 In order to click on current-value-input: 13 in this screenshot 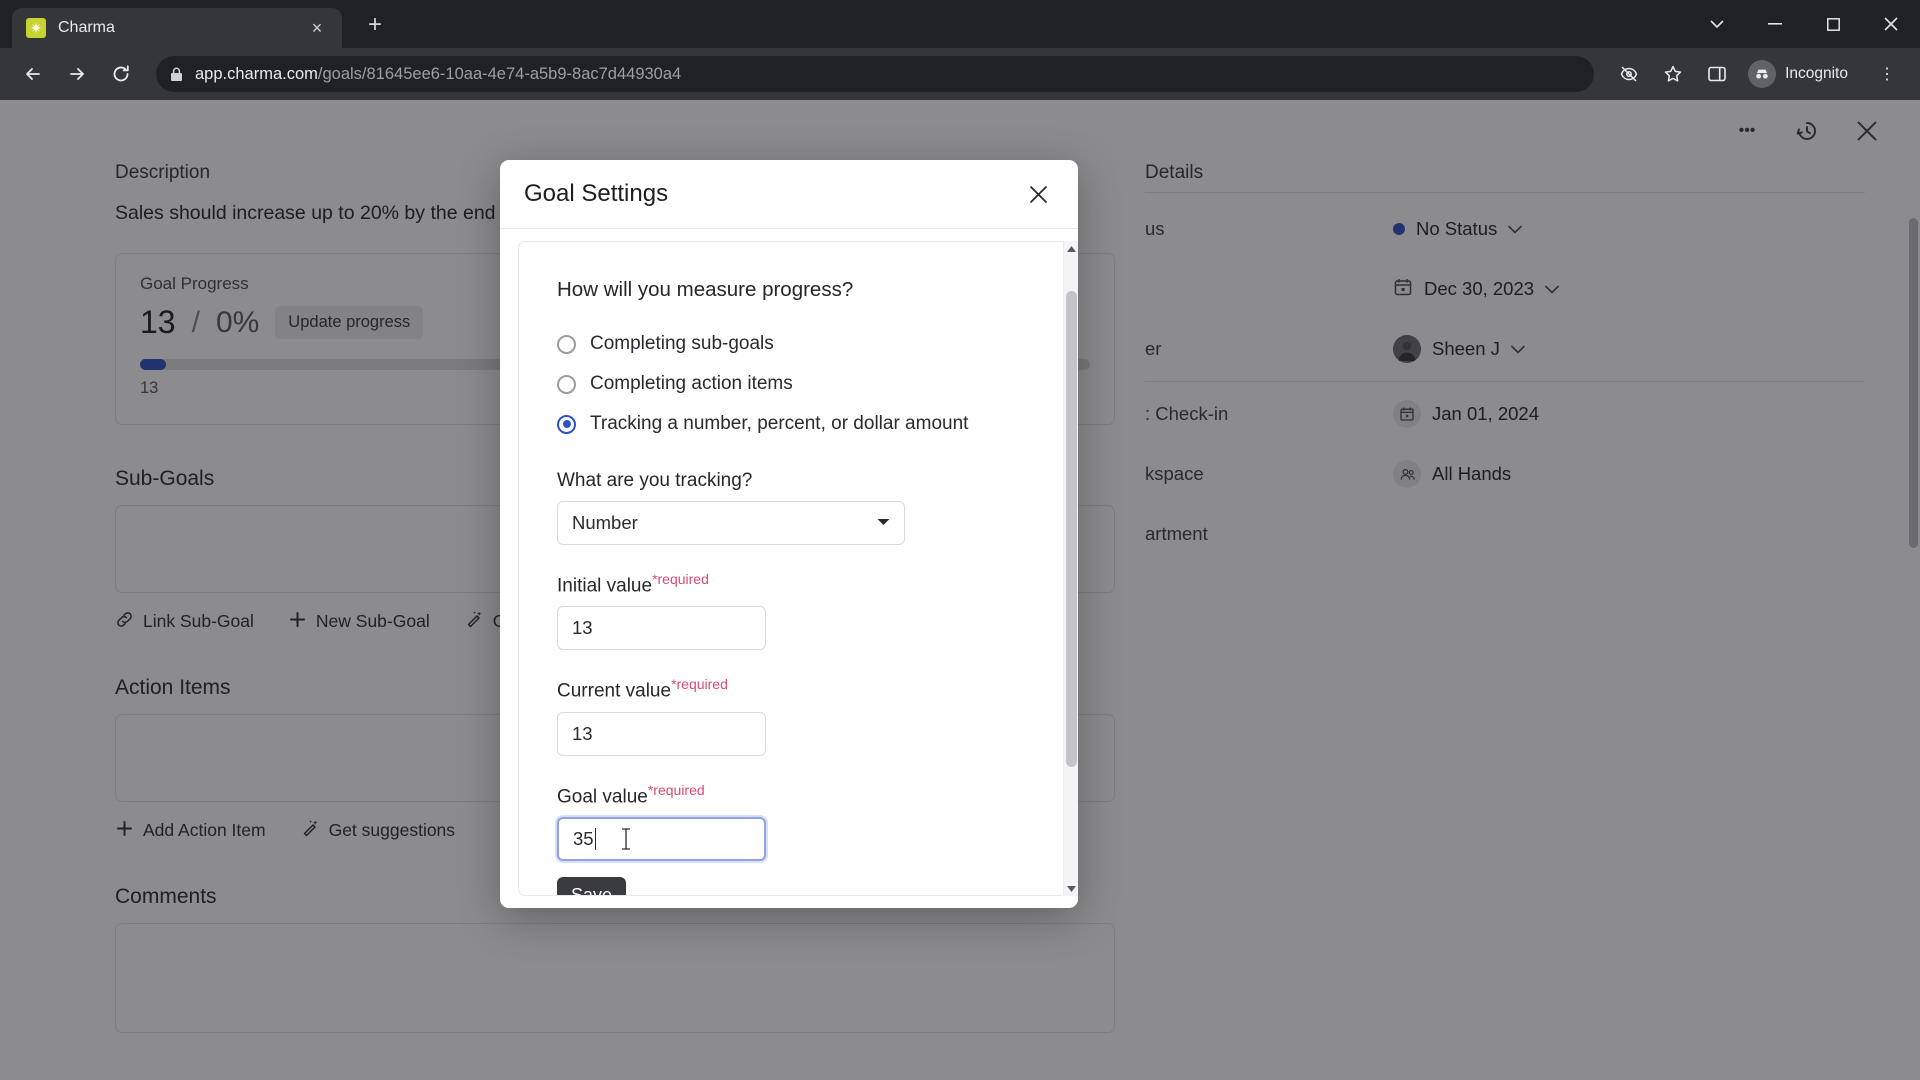, I will do `click(661, 733)`.